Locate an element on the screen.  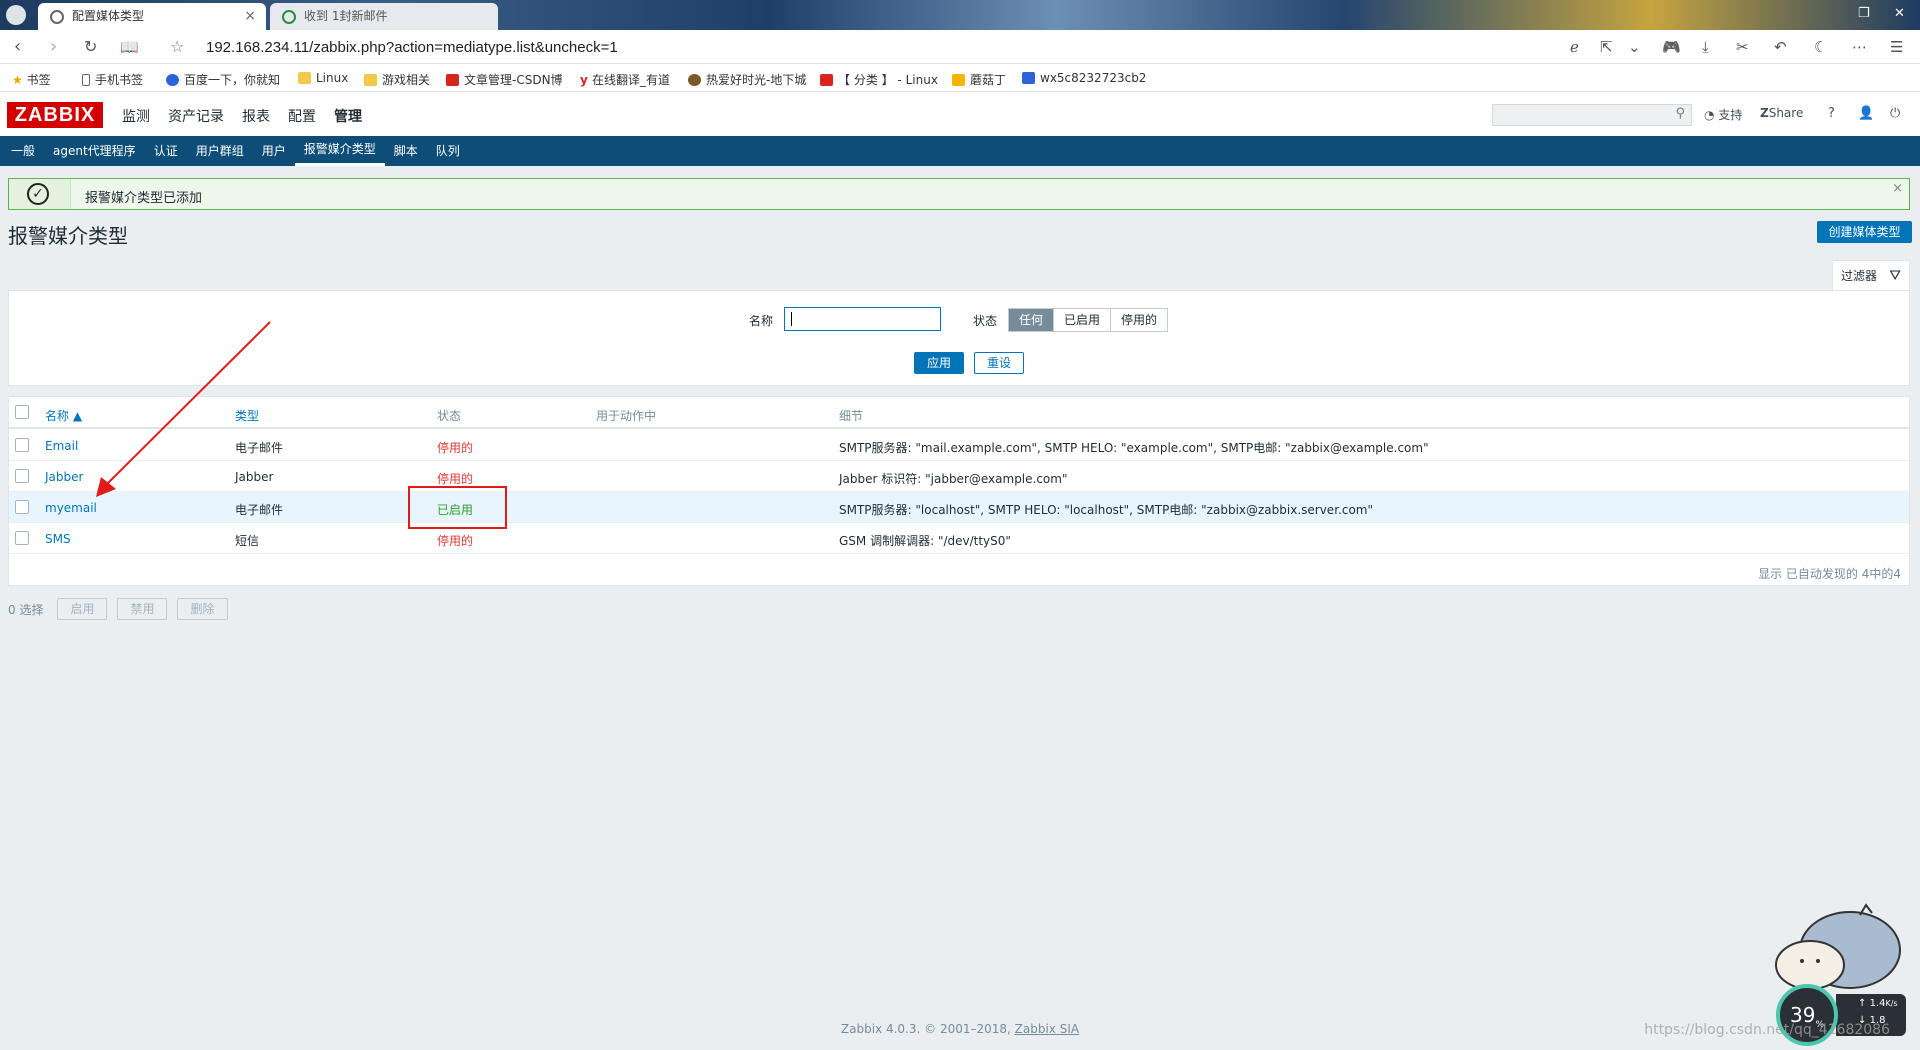
arrow-shaft is located at coordinates (188, 403).